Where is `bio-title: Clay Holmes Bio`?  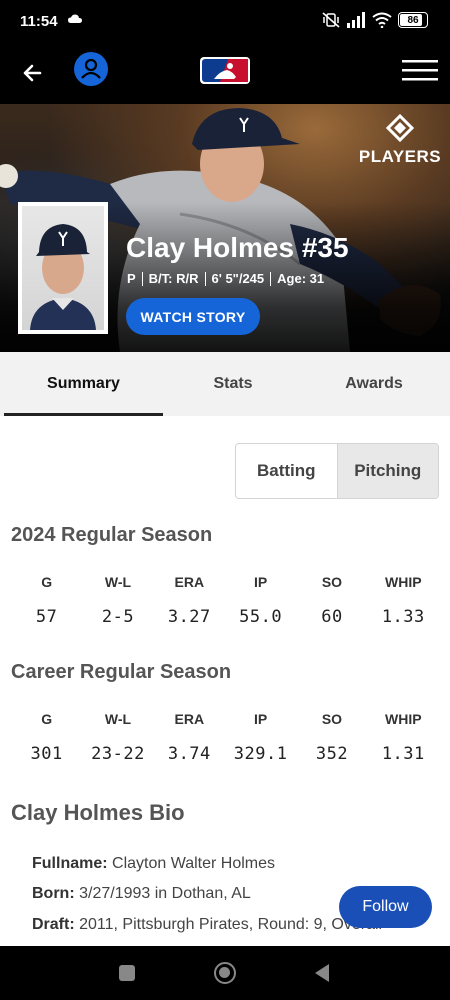
bio-title: Clay Holmes Bio is located at coordinates (98, 812).